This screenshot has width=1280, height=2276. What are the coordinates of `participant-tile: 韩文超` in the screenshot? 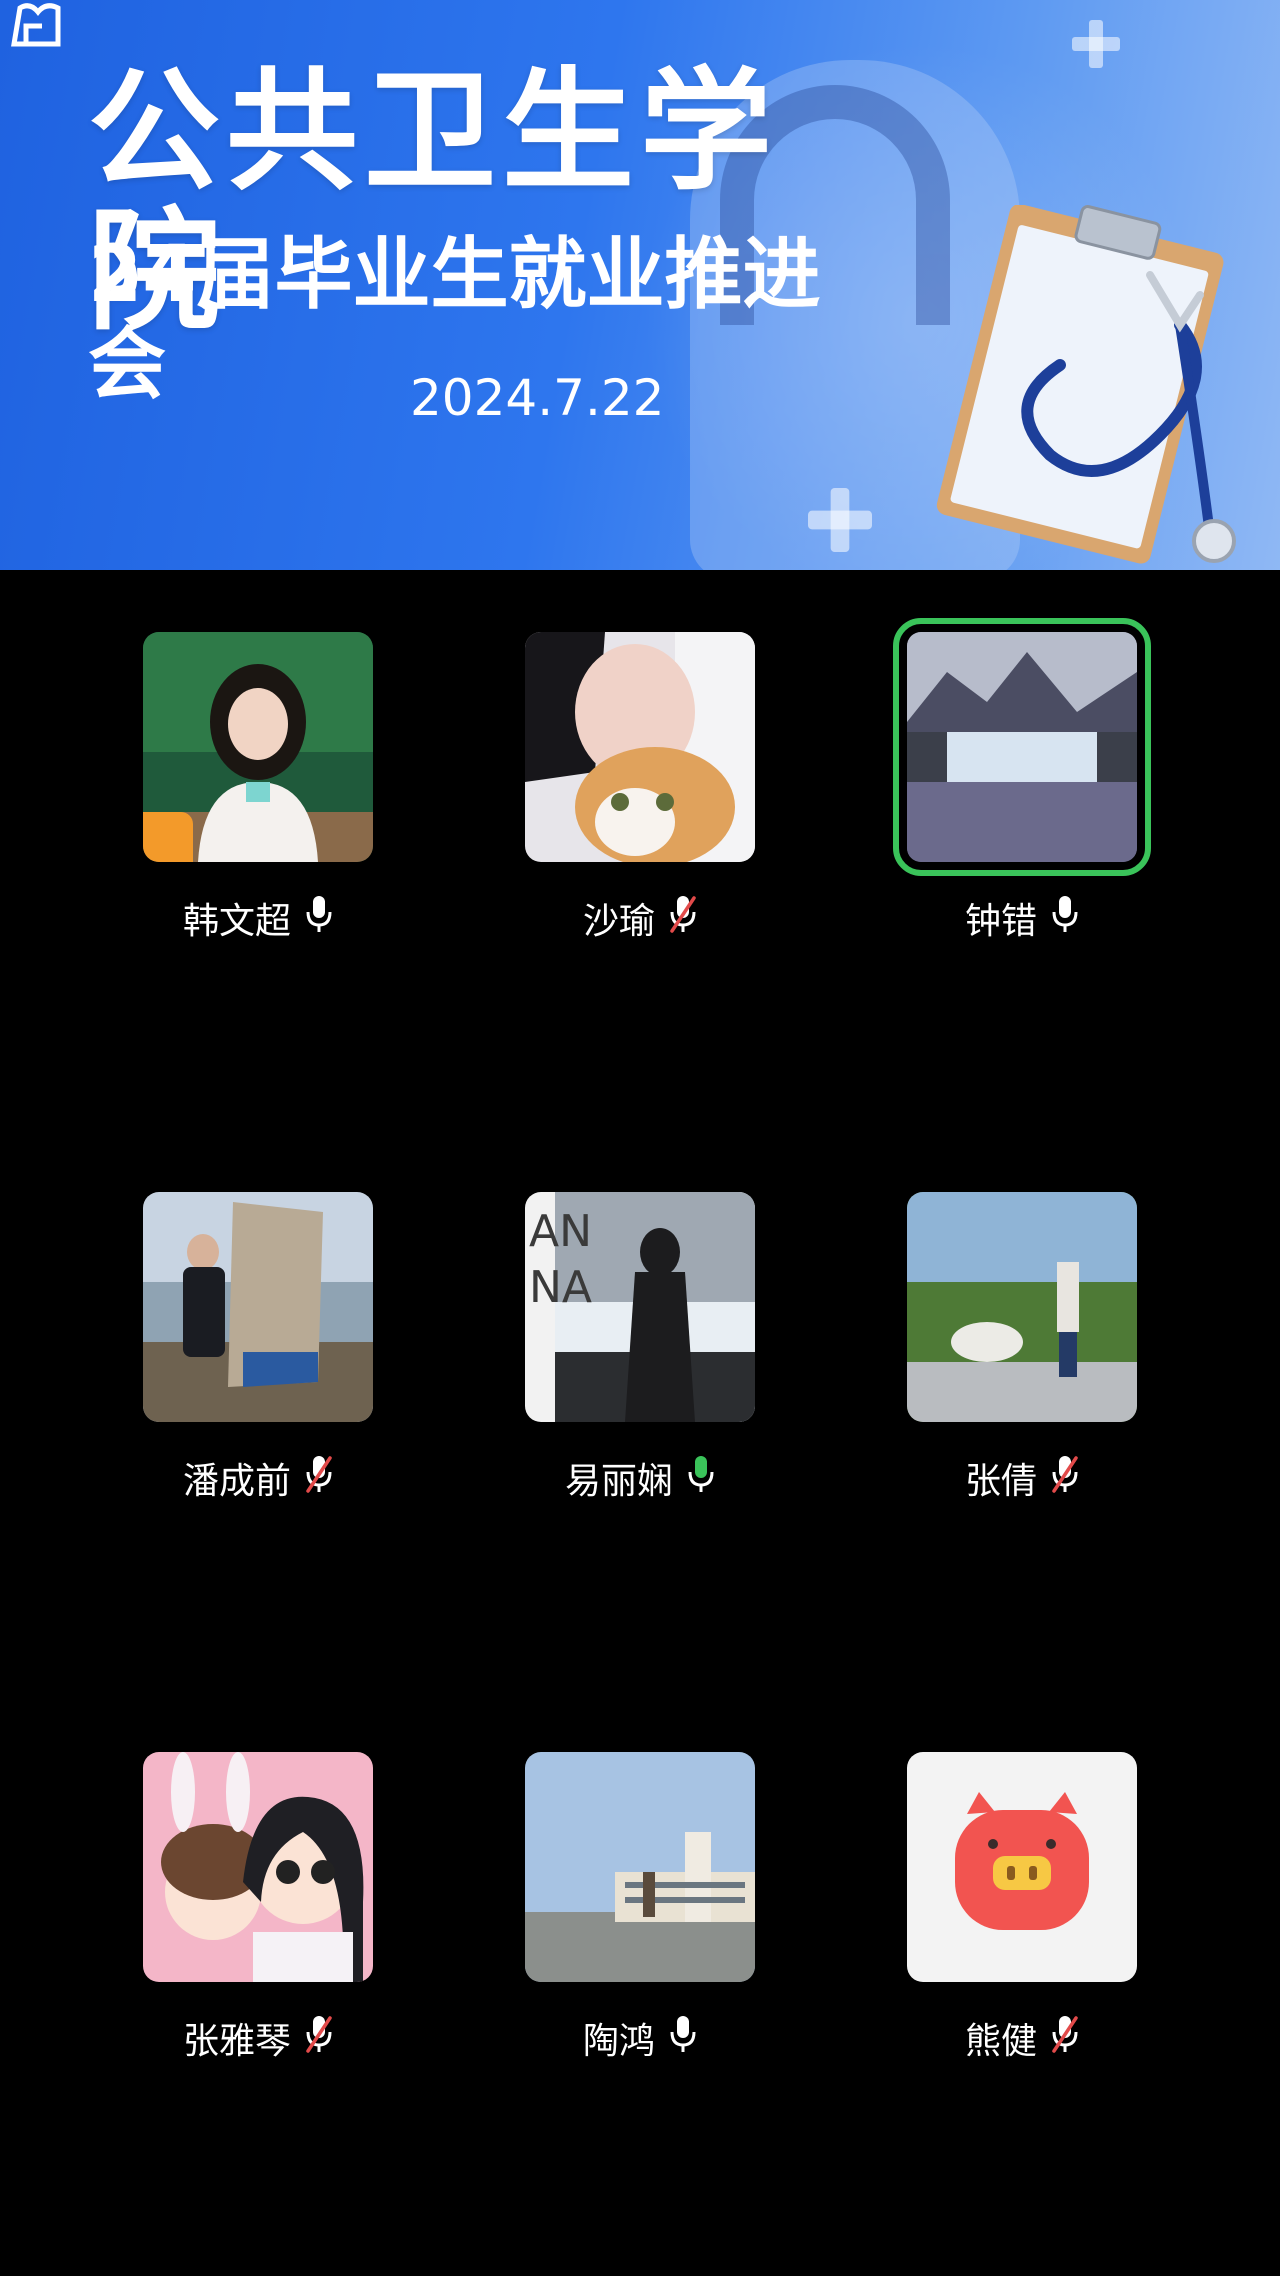 It's located at (250, 792).